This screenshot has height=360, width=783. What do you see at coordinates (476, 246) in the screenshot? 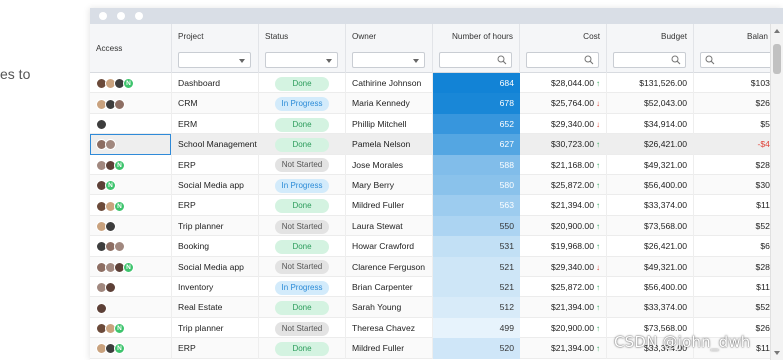
I see `hours-cell: 531` at bounding box center [476, 246].